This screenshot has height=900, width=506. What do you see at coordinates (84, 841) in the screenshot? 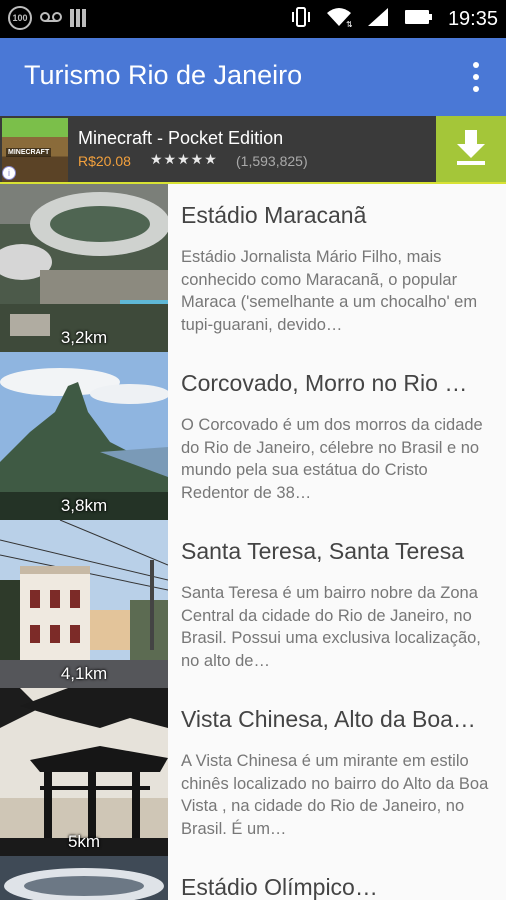
I see `place-distance: 5km` at bounding box center [84, 841].